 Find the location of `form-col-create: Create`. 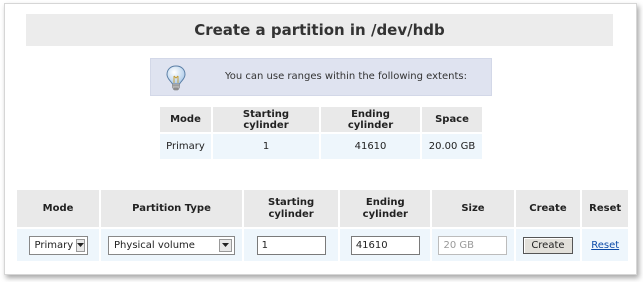

form-col-create: Create is located at coordinates (548, 208).